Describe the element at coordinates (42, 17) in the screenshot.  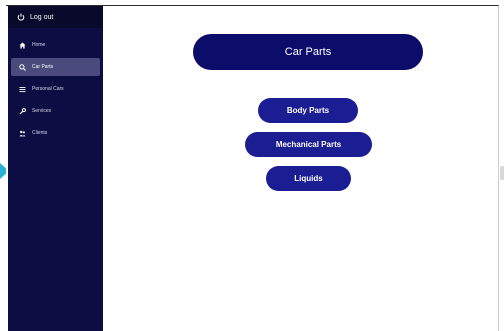
I see `logout-label: Log out` at that location.